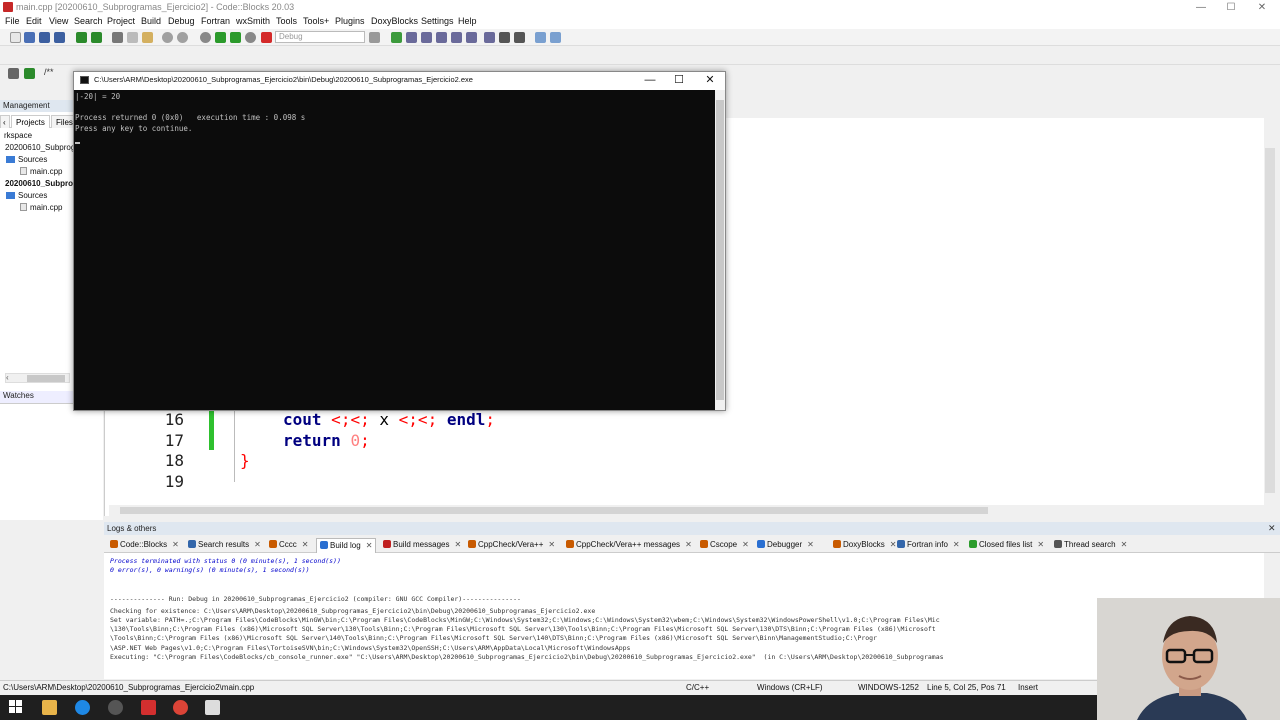 This screenshot has width=1280, height=720. What do you see at coordinates (13, 73) in the screenshot?
I see `doxywizard-icon` at bounding box center [13, 73].